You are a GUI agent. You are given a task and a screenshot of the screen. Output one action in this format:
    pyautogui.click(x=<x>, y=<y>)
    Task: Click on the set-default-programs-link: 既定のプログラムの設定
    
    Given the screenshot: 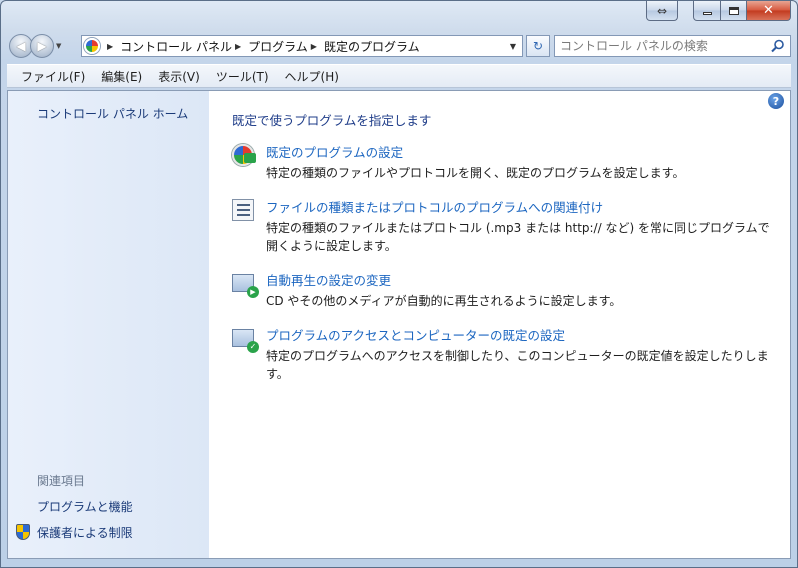 What is the action you would take?
    pyautogui.click(x=334, y=151)
    